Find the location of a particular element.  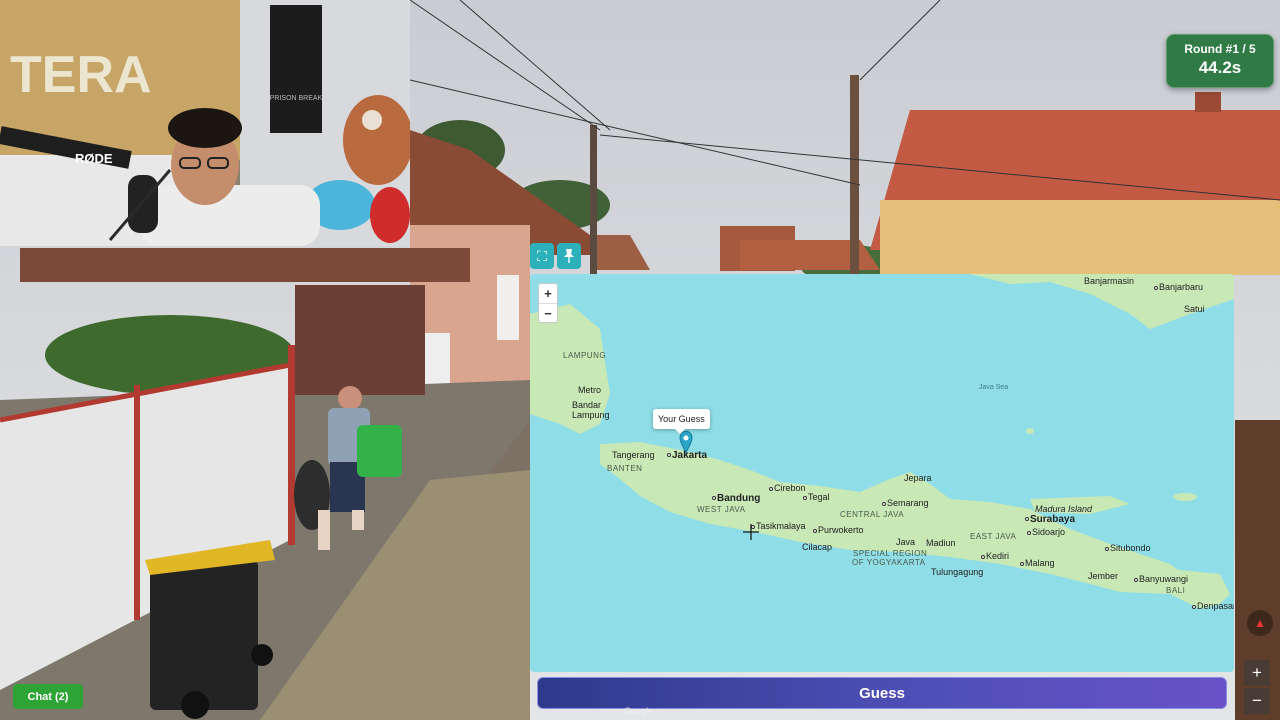

google-attribution: Google is located at coordinates (639, 711).